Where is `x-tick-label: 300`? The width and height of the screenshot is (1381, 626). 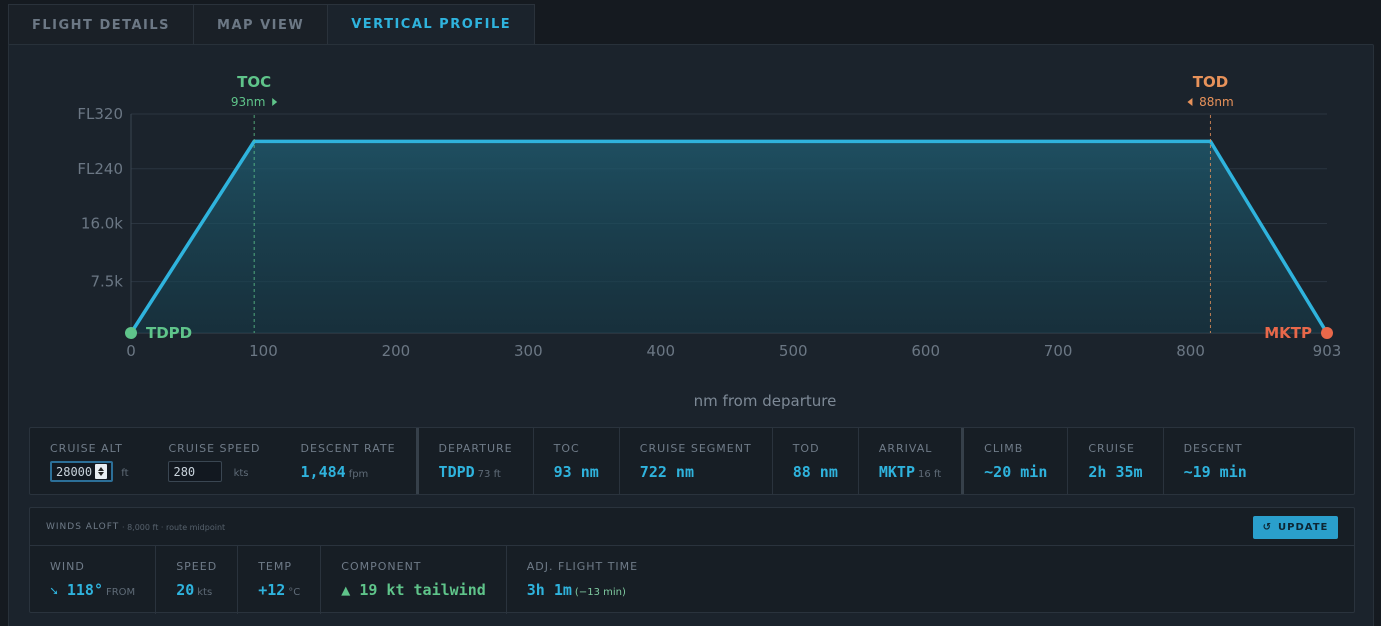 x-tick-label: 300 is located at coordinates (528, 351).